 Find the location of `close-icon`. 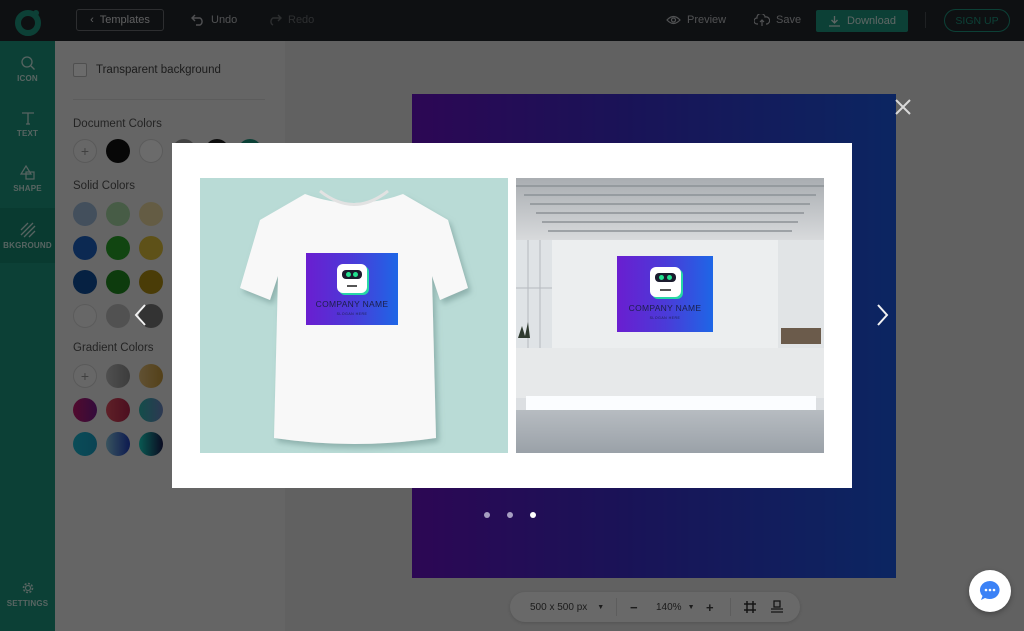

close-icon is located at coordinates (903, 107).